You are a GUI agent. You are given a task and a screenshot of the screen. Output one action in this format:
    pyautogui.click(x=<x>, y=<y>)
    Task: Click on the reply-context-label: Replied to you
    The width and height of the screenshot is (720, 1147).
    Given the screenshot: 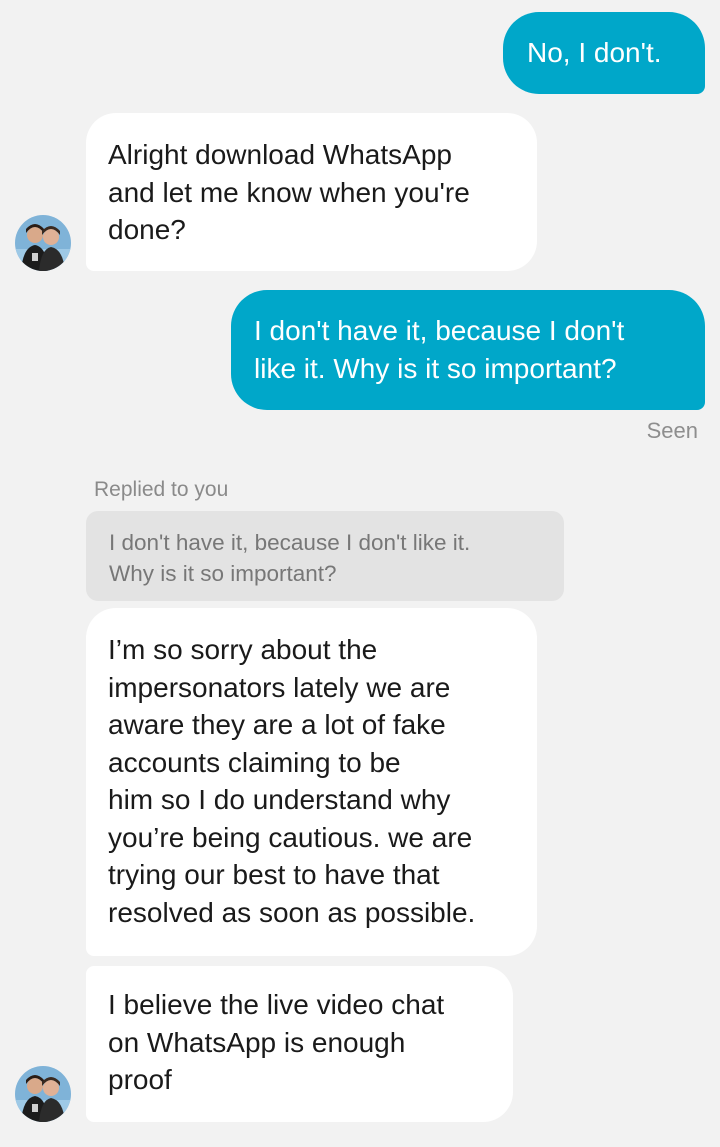 What is the action you would take?
    pyautogui.click(x=161, y=489)
    